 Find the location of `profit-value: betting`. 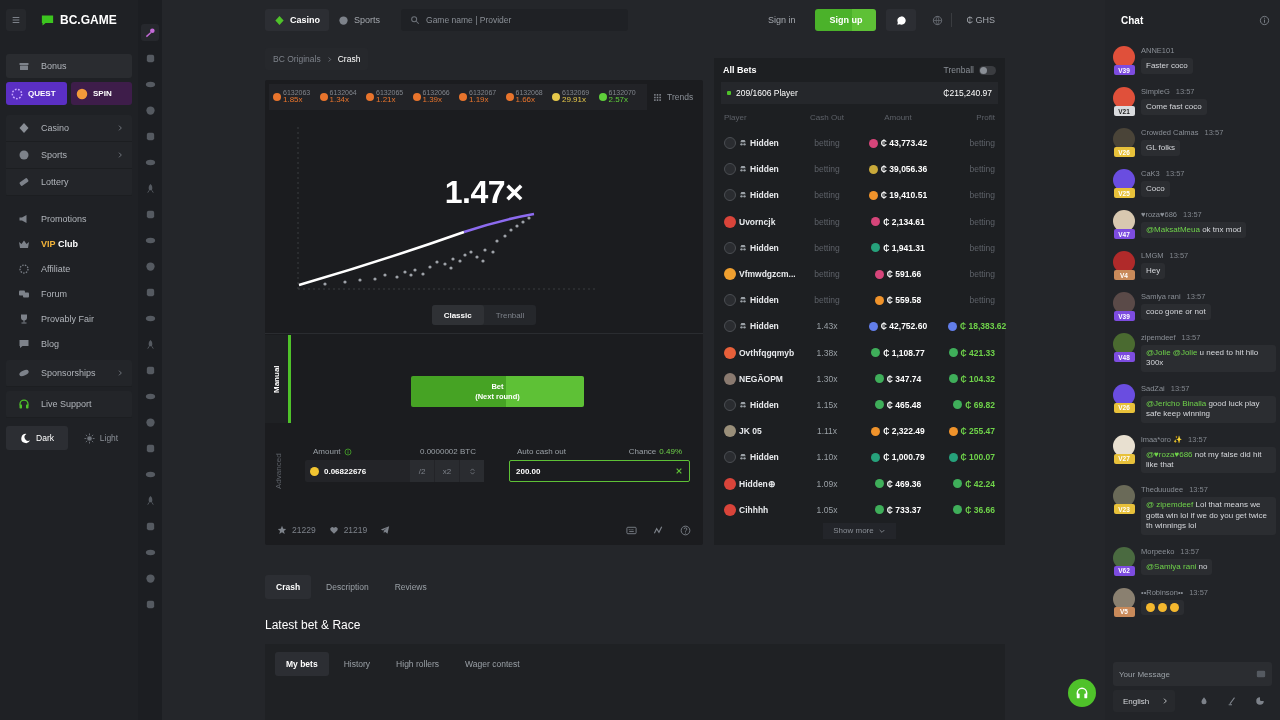

profit-value: betting is located at coordinates (982, 300).